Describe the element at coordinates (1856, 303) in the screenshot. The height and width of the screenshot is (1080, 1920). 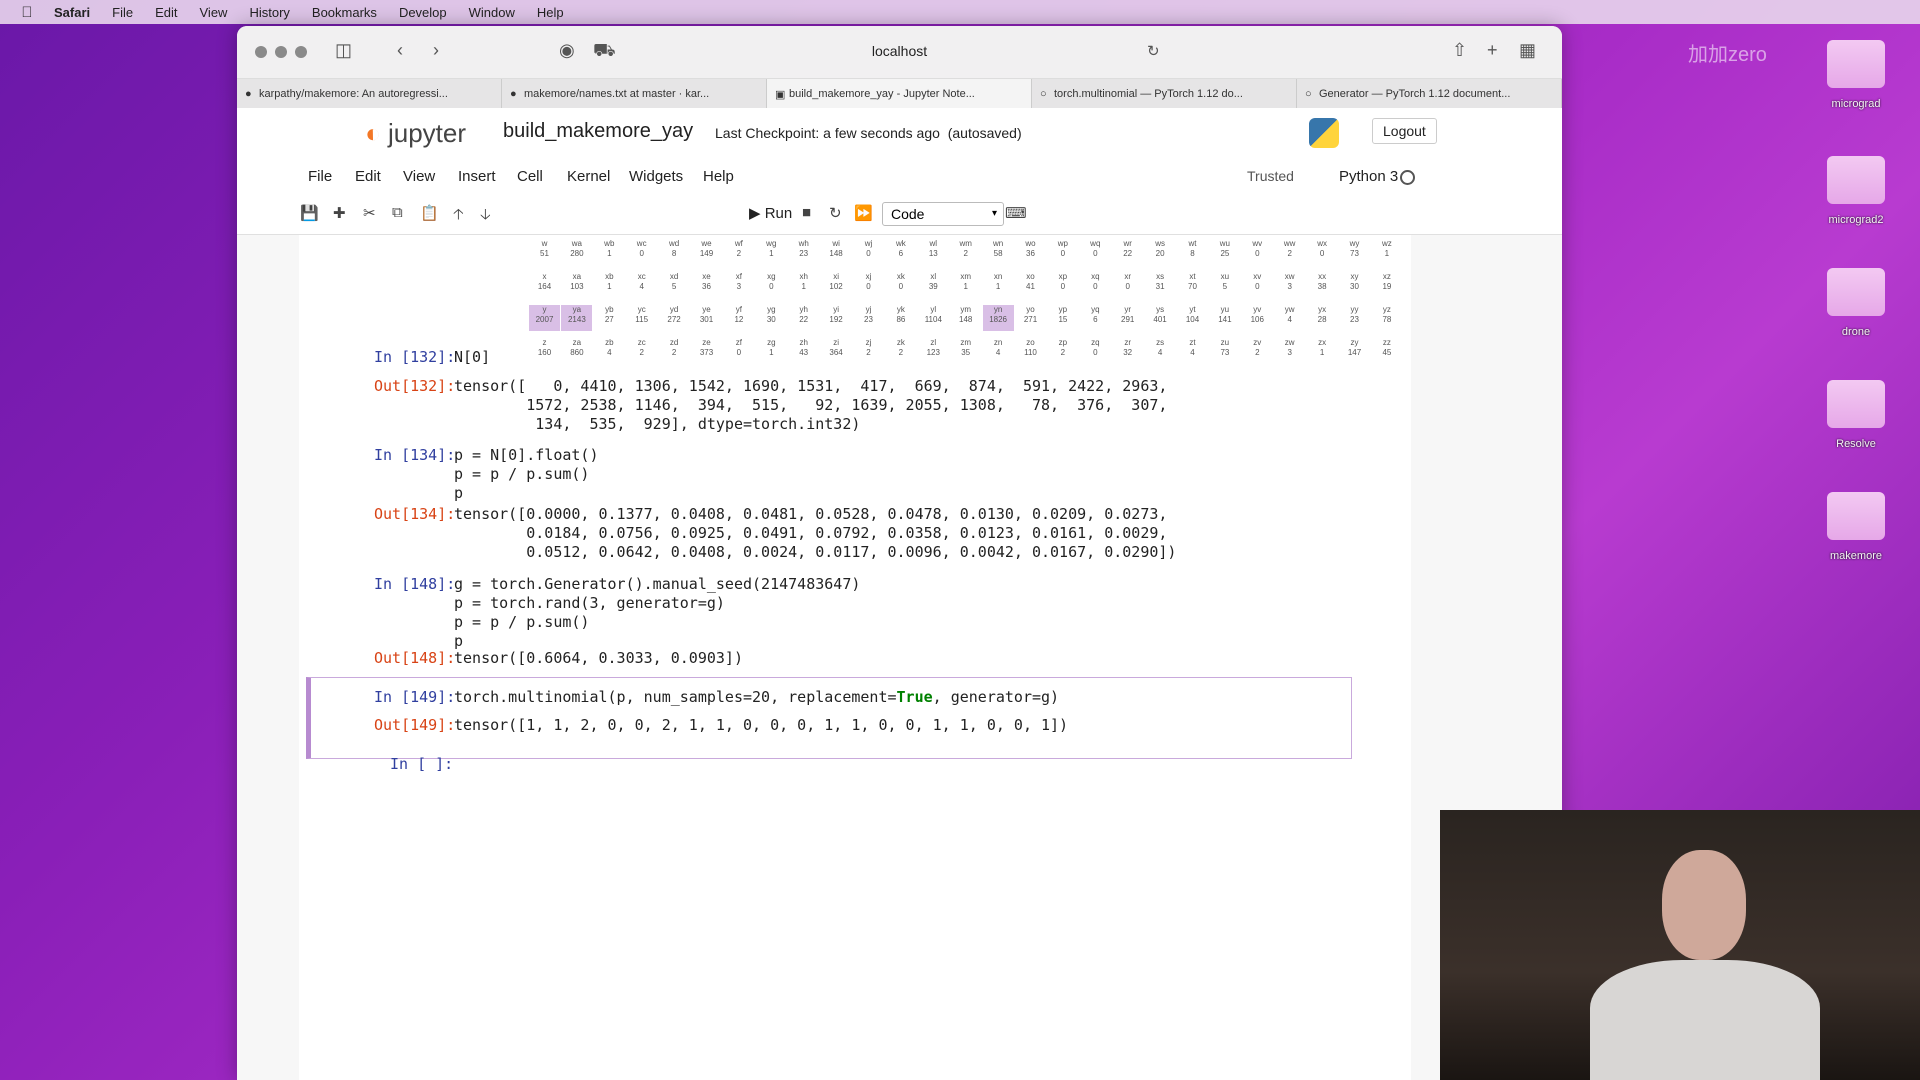
I see `desktop-folder-drone: drone` at that location.